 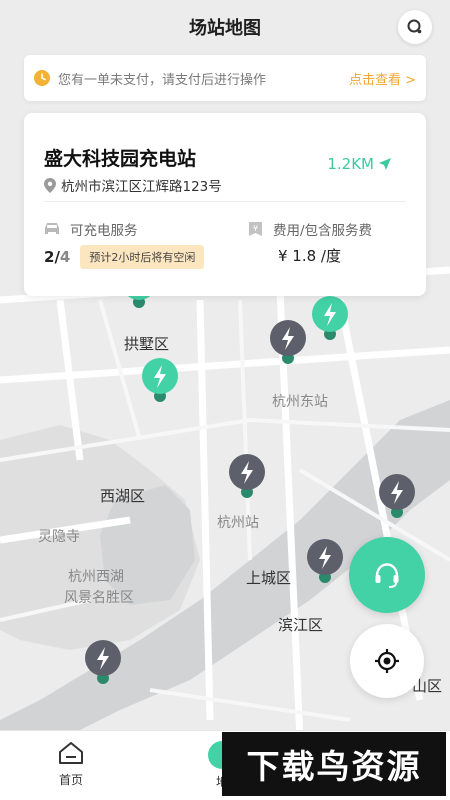 I want to click on price-tag-icon: ¥, so click(x=255, y=229).